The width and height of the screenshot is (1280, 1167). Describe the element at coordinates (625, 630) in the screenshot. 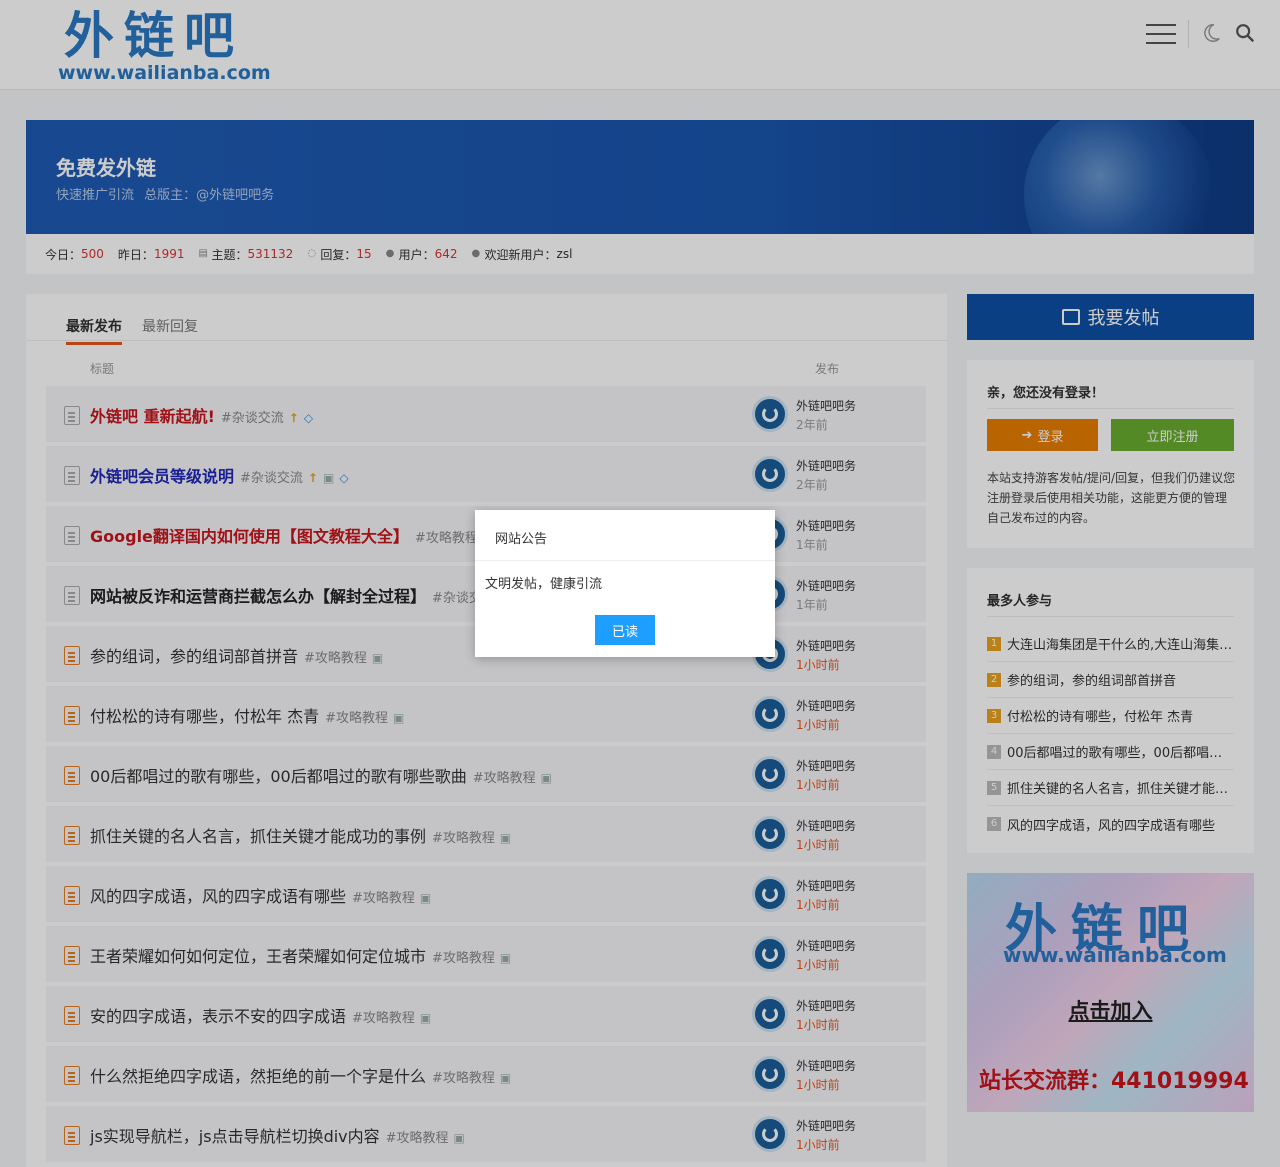

I see `modal-read-button: 已读` at that location.